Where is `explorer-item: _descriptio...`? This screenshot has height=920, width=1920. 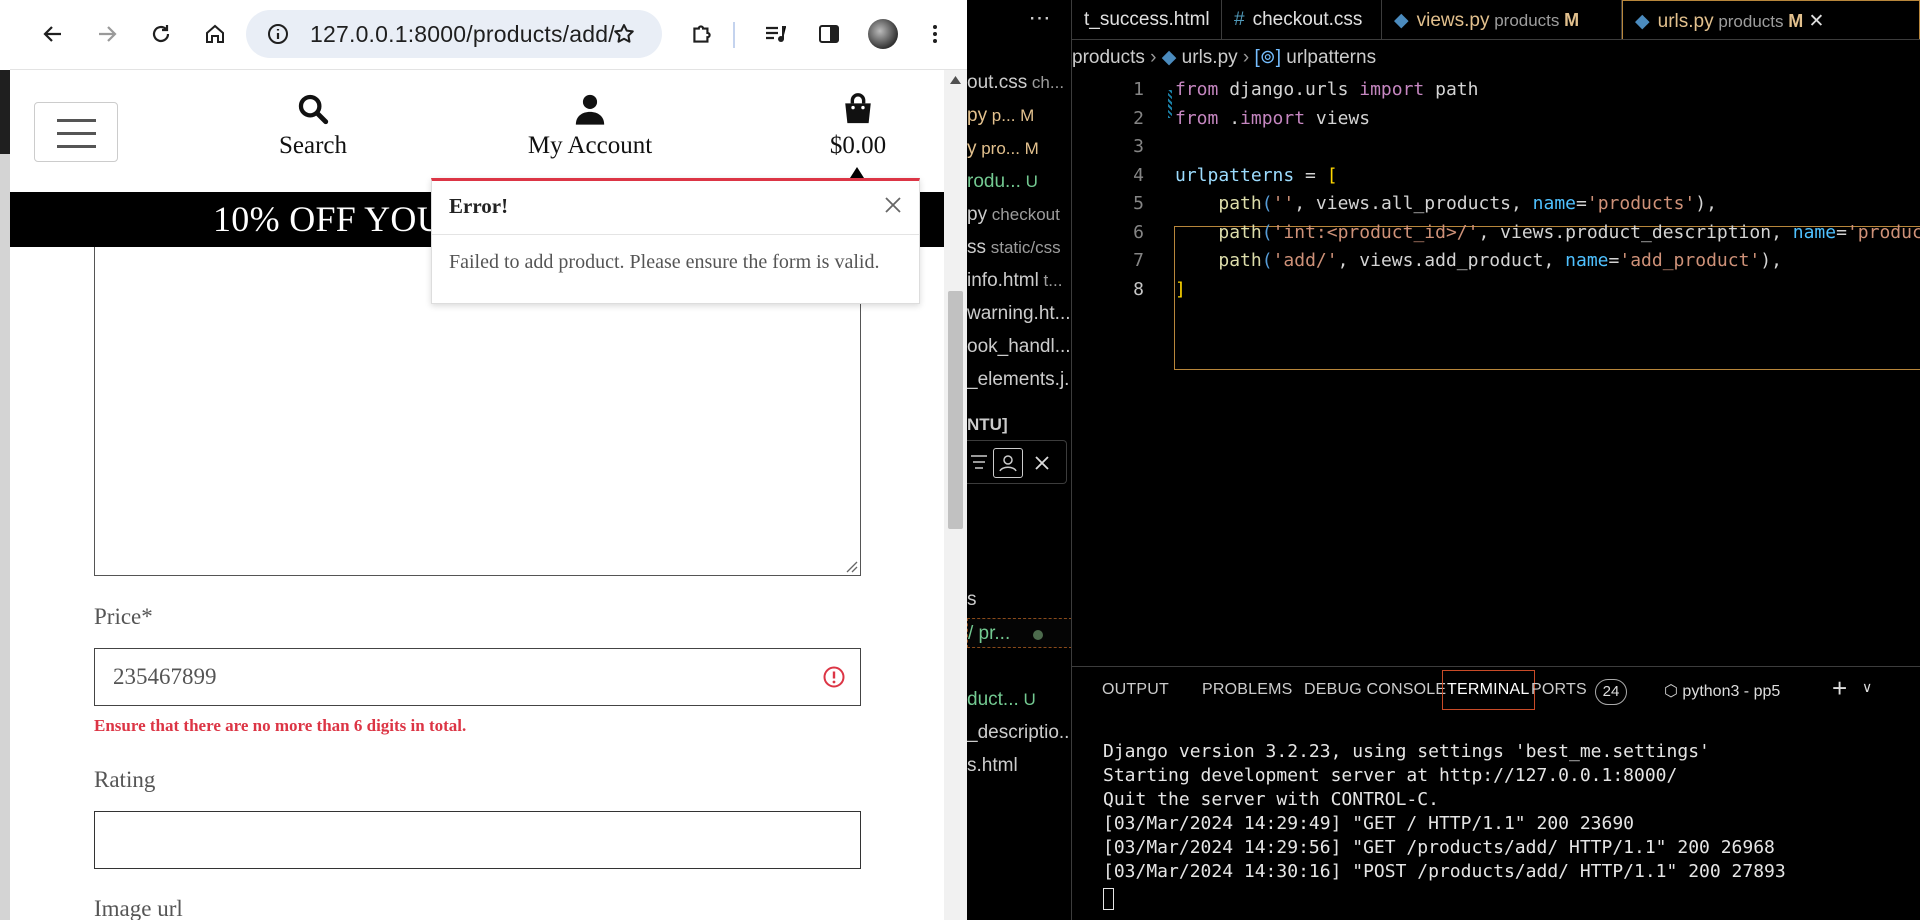
explorer-item: _descriptio... is located at coordinates (1019, 733).